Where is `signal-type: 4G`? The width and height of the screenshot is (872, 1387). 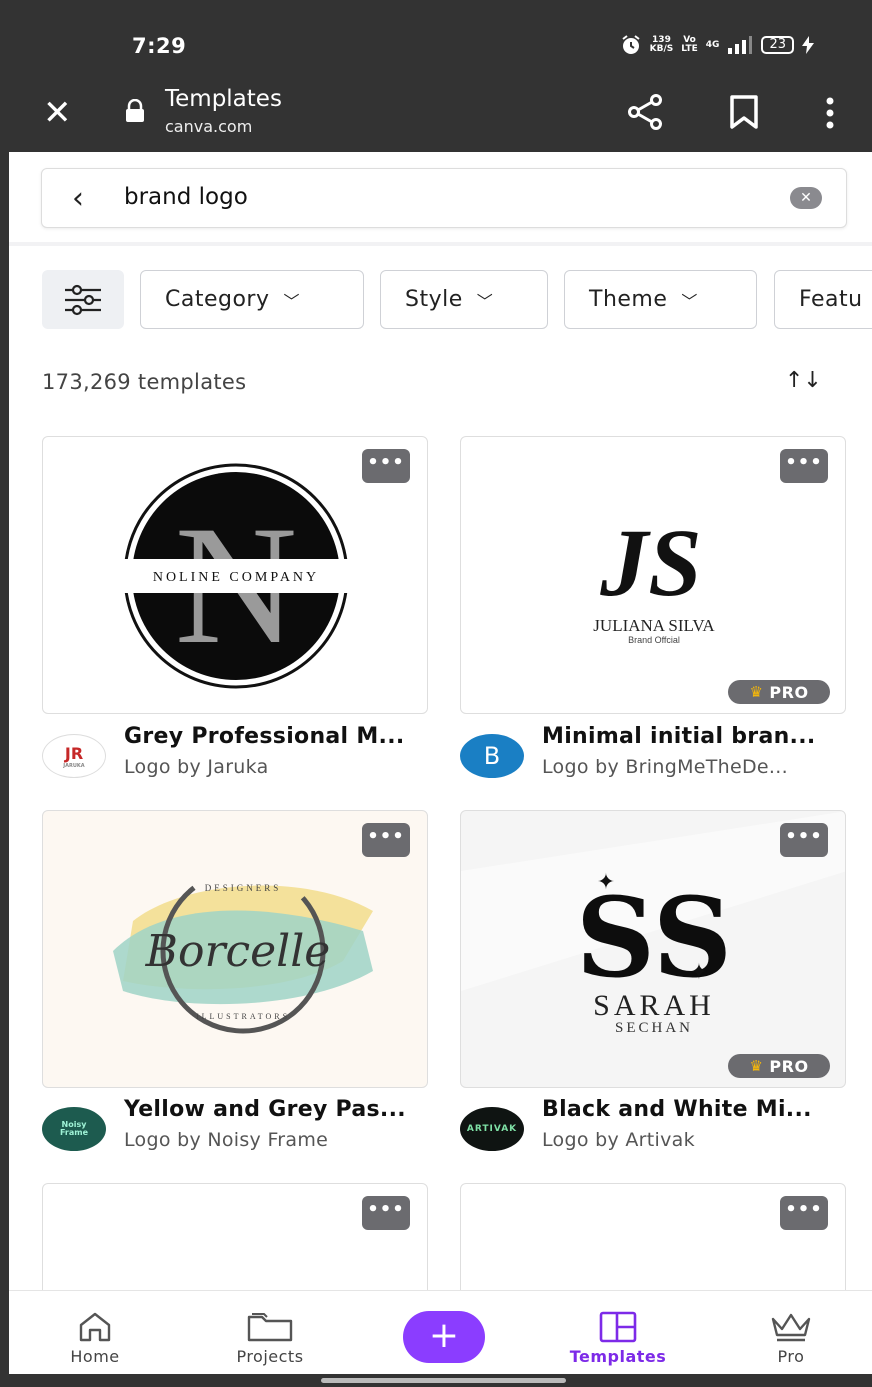 signal-type: 4G is located at coordinates (712, 44).